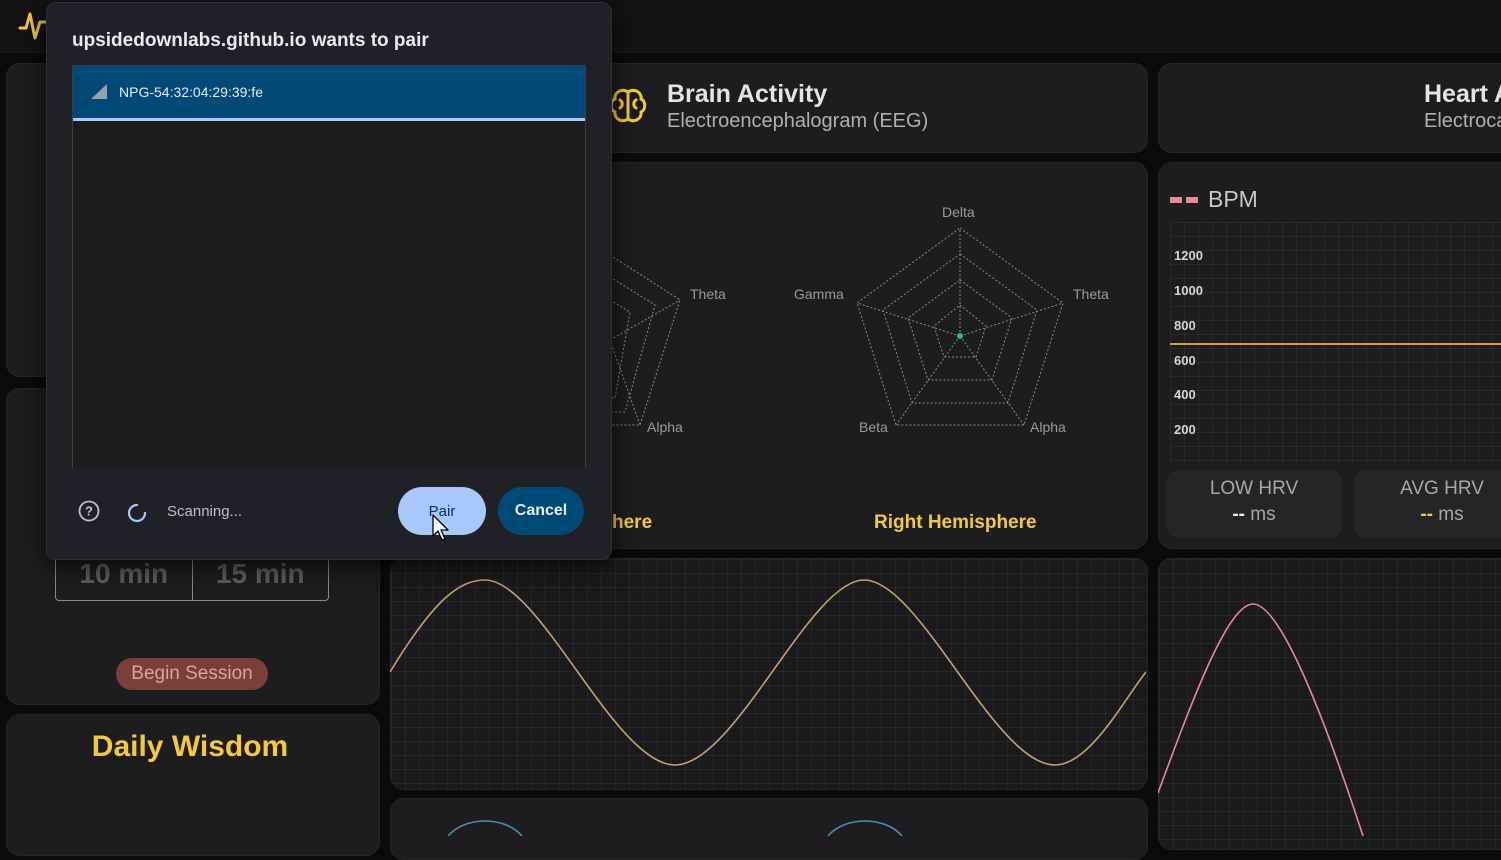 The image size is (1501, 860). Describe the element at coordinates (675, 828) in the screenshot. I see `bottom-partial-arcs` at that location.